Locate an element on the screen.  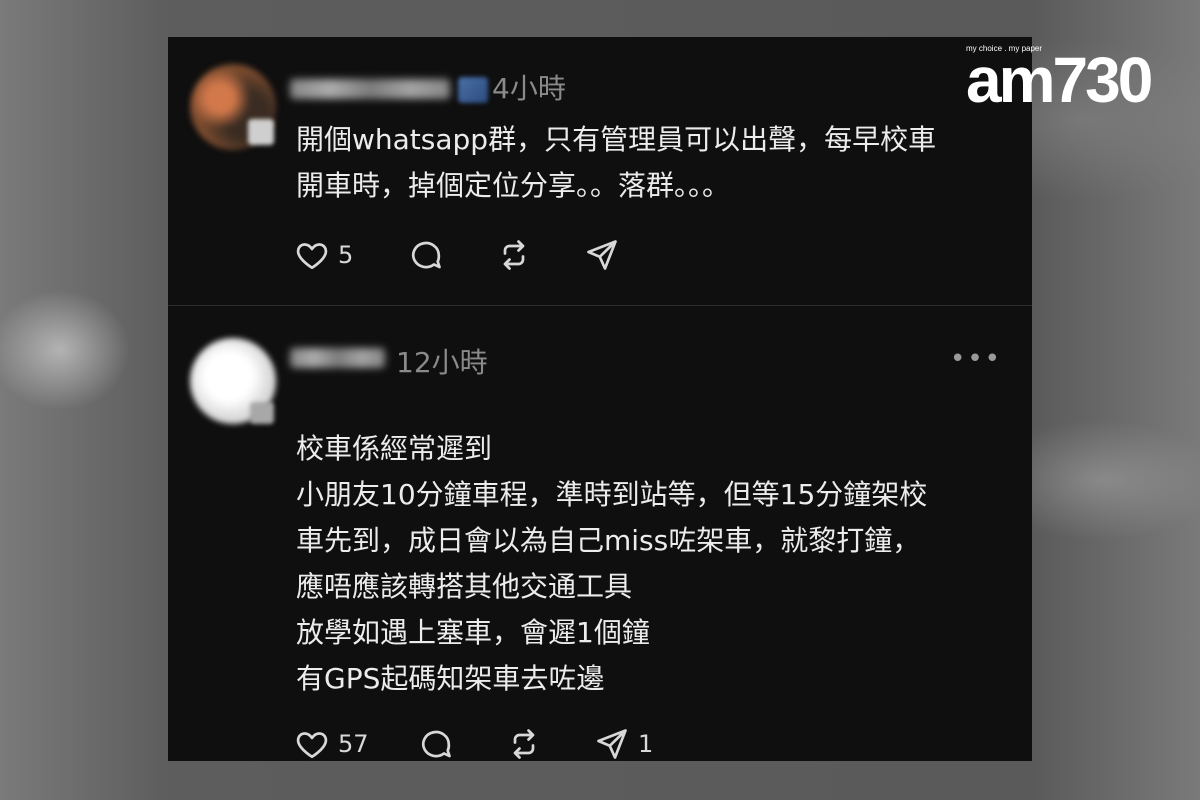
like-button: 5 is located at coordinates (351, 255).